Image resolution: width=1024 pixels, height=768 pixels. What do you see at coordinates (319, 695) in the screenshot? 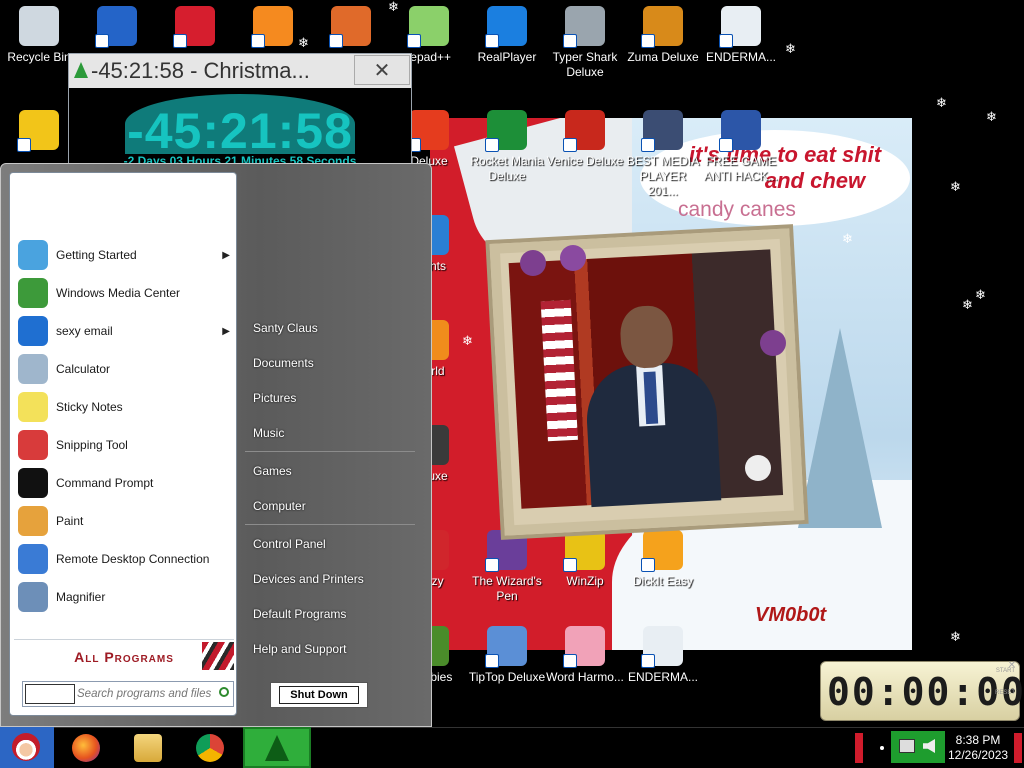
I see `shut-down-button: Shut Down` at bounding box center [319, 695].